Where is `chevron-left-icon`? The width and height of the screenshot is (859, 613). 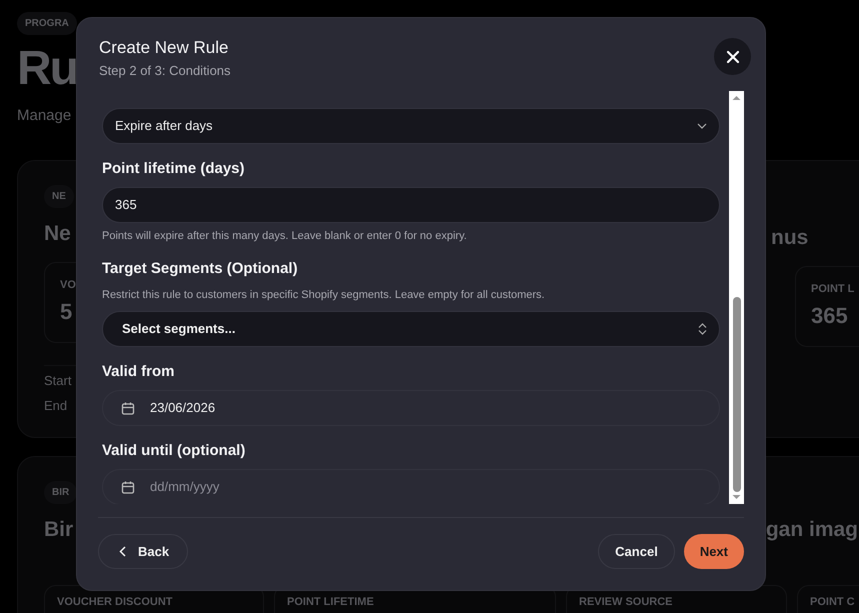
chevron-left-icon is located at coordinates (122, 551).